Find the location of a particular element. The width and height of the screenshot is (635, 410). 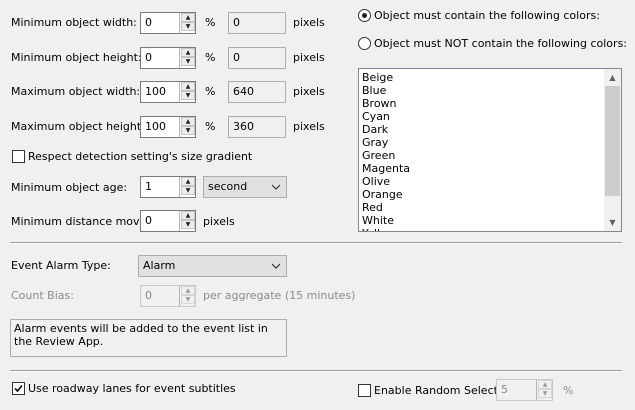

min-height-pixels-field: 0 is located at coordinates (257, 58).